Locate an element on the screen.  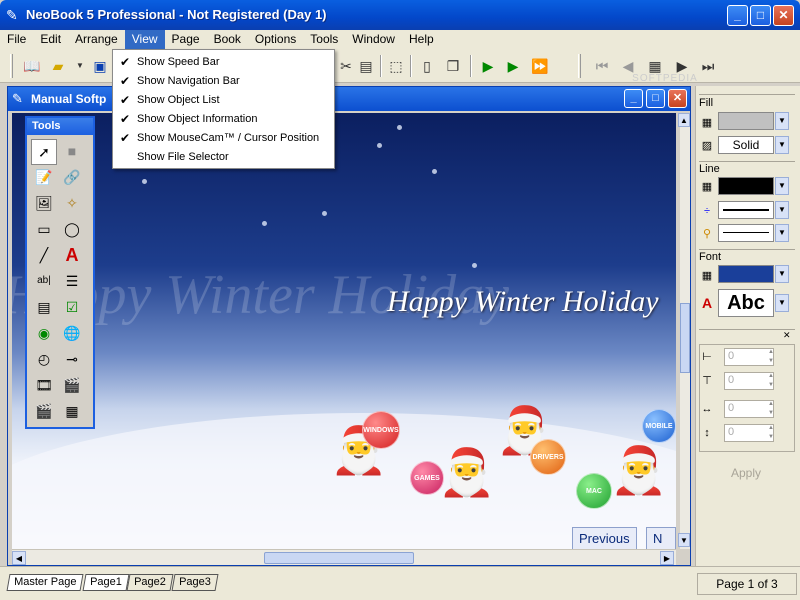
font-sample: Abc is located at coordinates (746, 303).